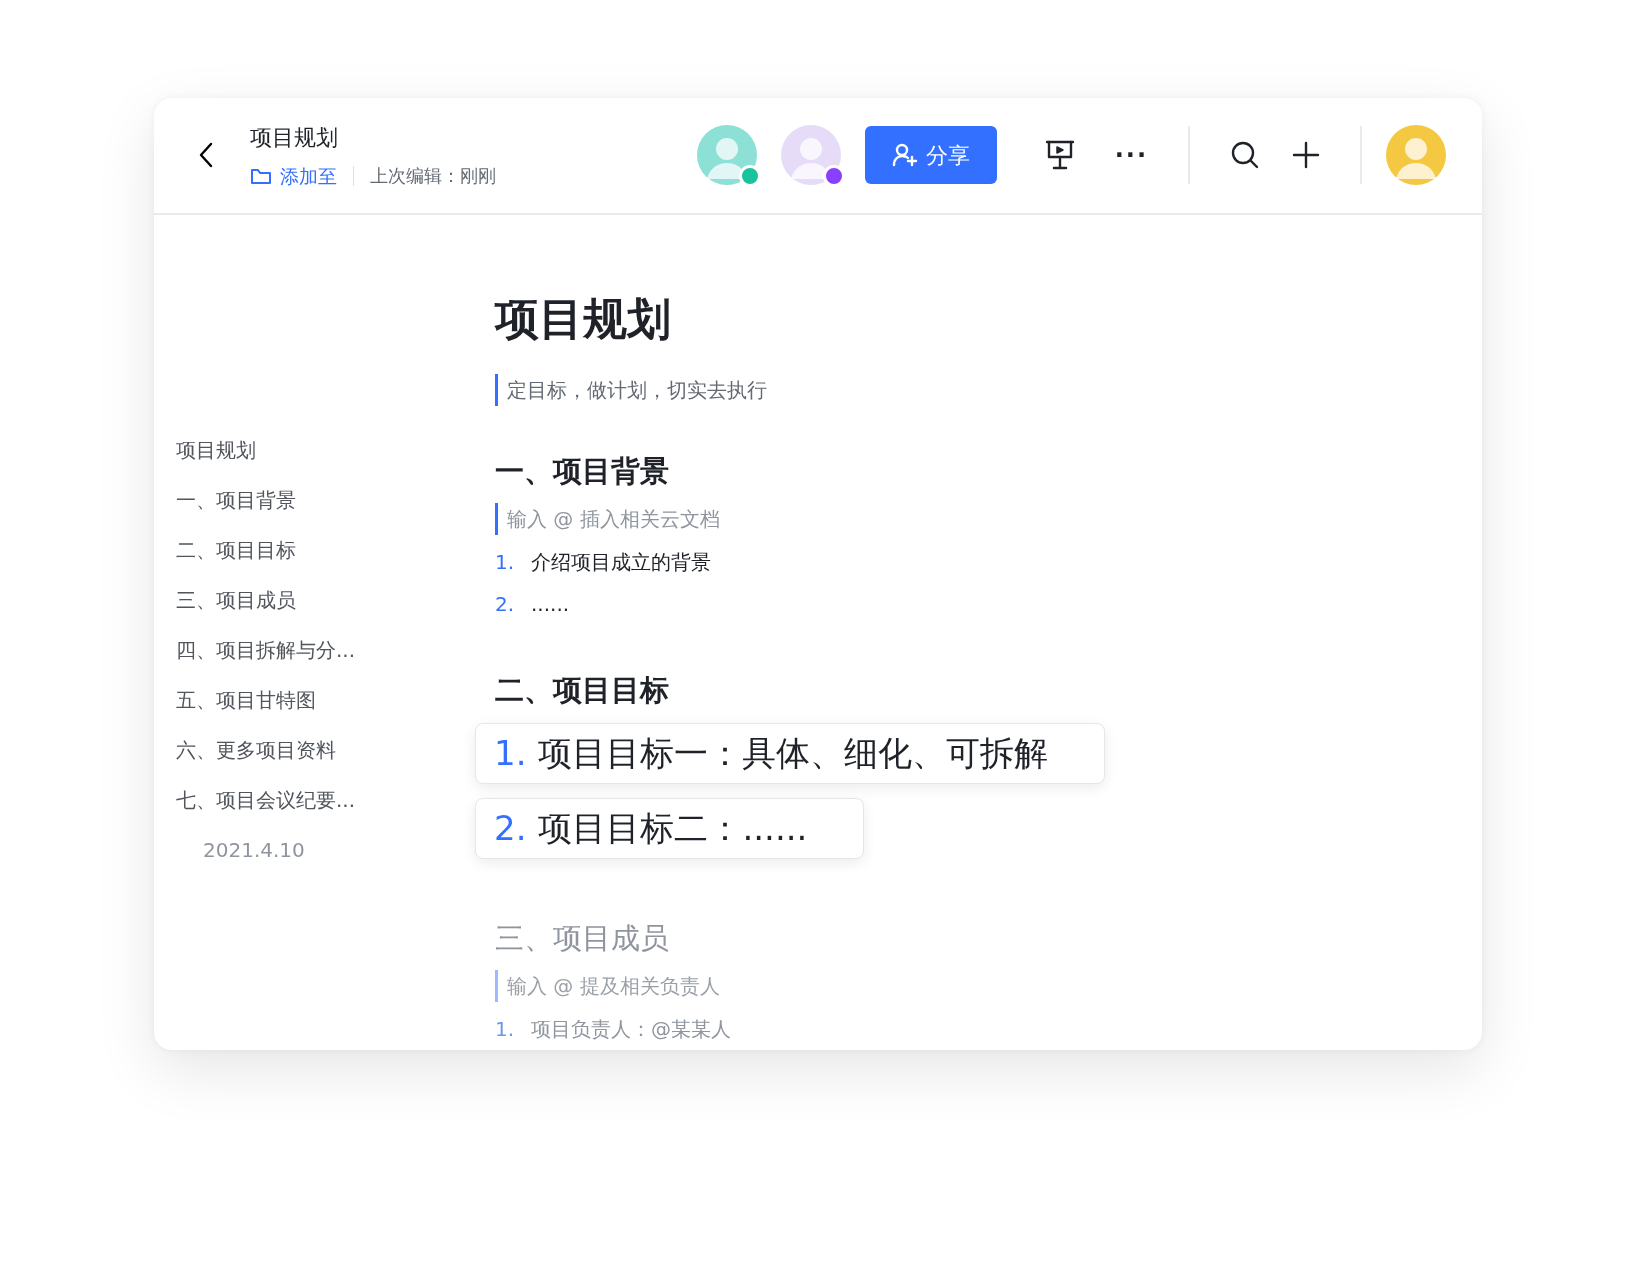 This screenshot has height=1262, width=1636. I want to click on section-heading: 一、项目背景, so click(582, 471).